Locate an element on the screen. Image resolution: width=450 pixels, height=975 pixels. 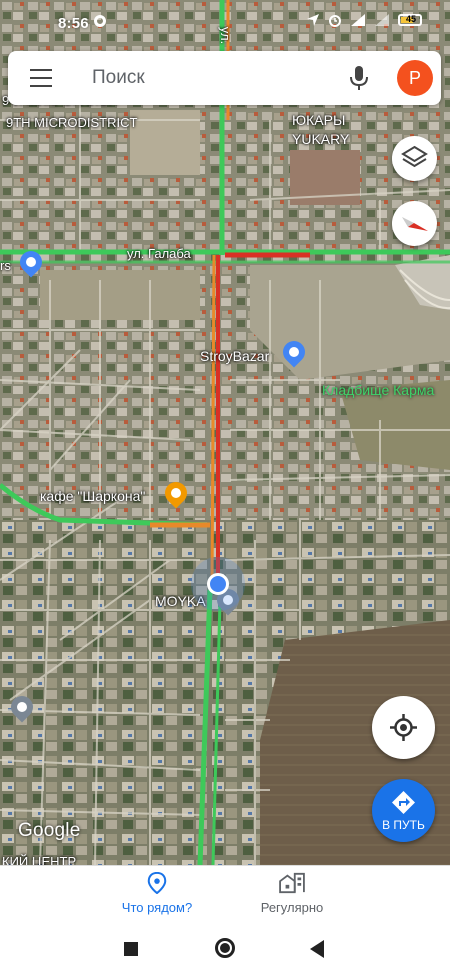
battery-level: 45 is located at coordinates (410, 19).